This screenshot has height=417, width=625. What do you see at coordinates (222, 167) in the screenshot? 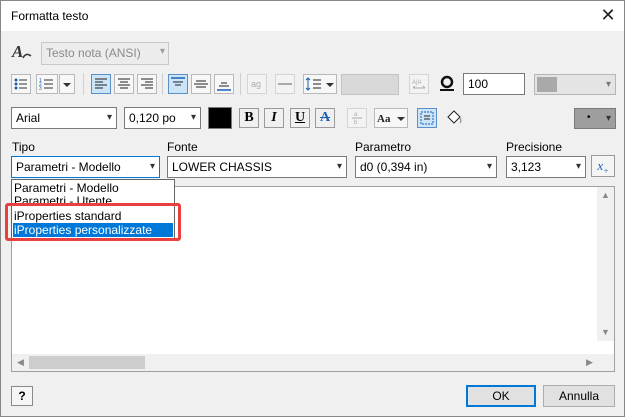
I see `source-value: LOWER CHASSIS` at bounding box center [222, 167].